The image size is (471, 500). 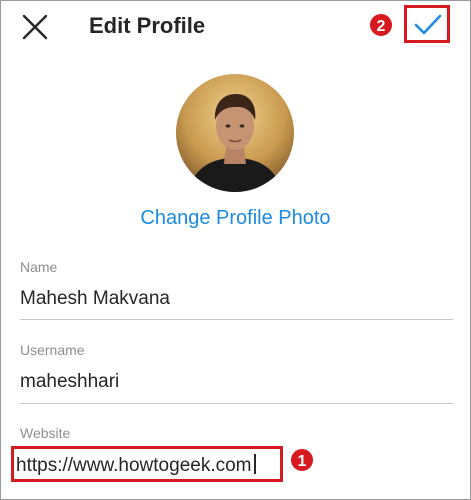 I want to click on step-1-badge: 1, so click(x=302, y=460).